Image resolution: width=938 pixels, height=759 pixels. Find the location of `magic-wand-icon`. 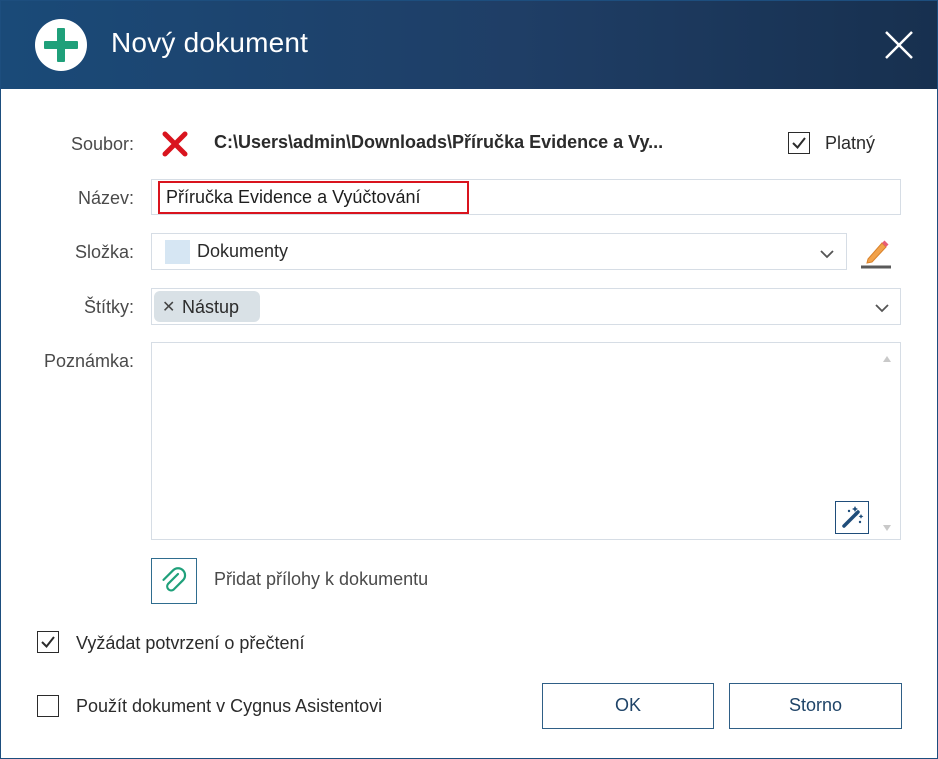

magic-wand-icon is located at coordinates (852, 517).